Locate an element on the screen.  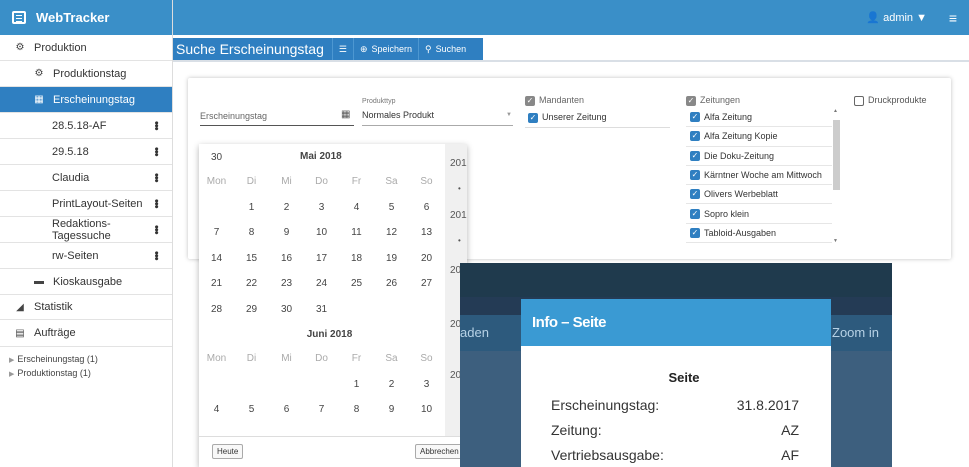
zeitungen-scrollbar: ▲ ▼ is located at coordinates (836, 176).